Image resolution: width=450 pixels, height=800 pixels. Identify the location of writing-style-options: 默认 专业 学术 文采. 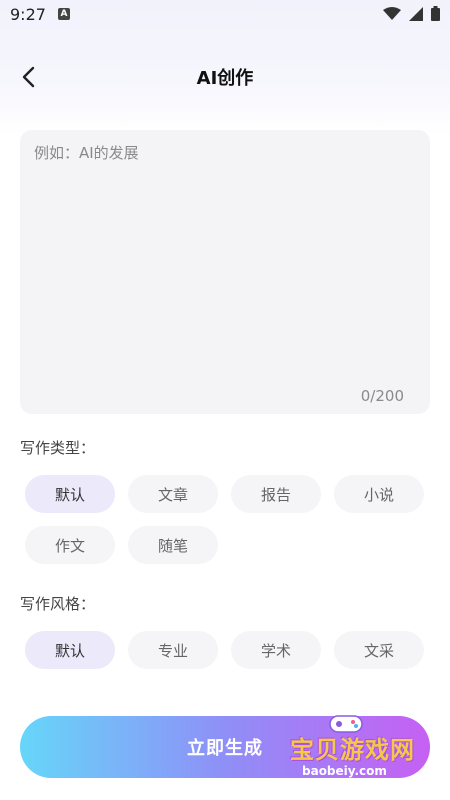
(224, 650).